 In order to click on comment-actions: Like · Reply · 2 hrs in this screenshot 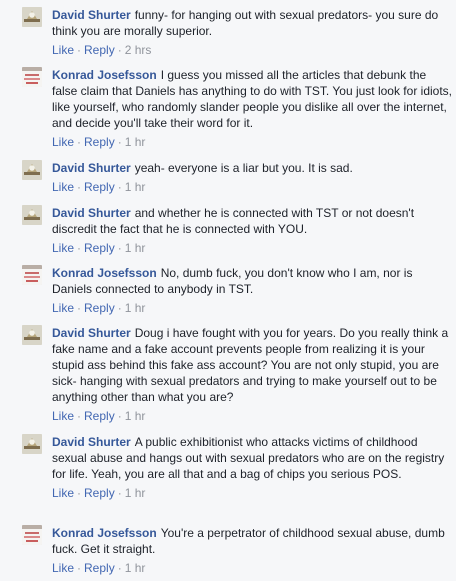, I will do `click(252, 50)`.